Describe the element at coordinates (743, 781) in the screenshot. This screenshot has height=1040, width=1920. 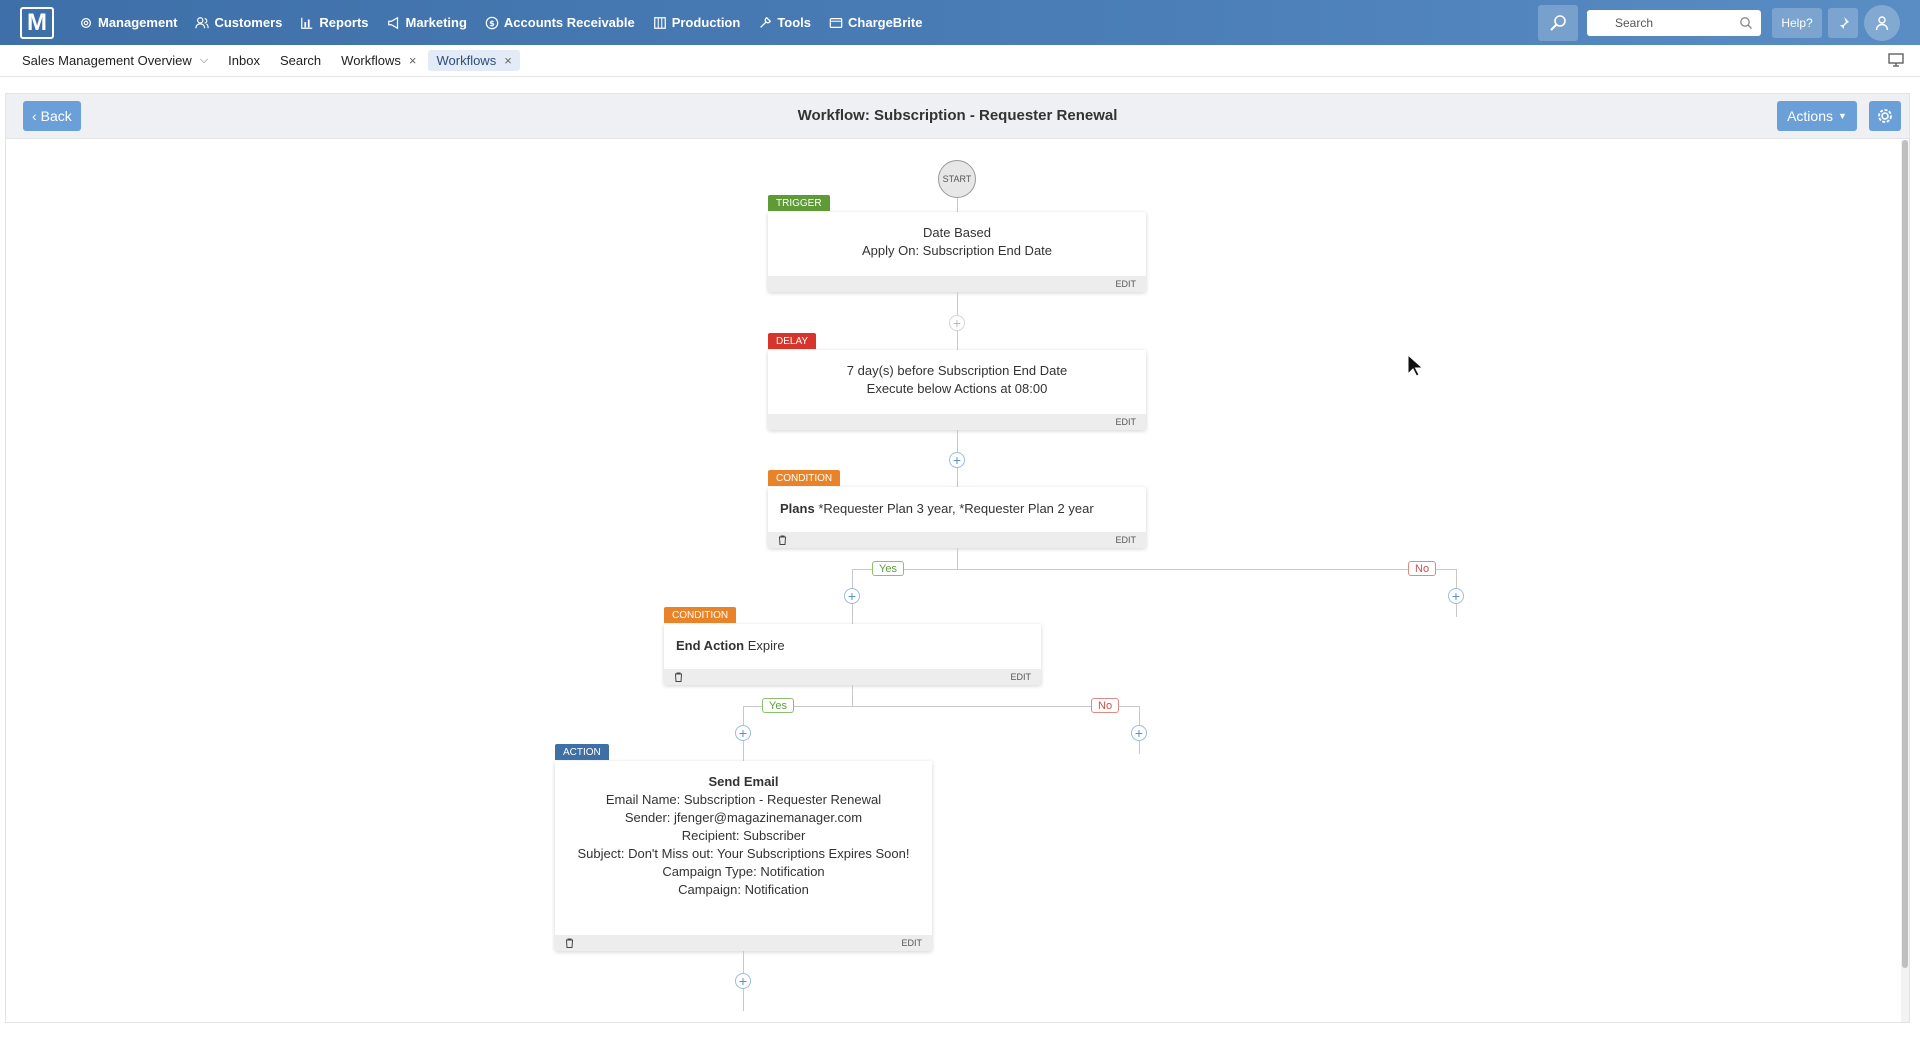
I see `action-title: Send Email` at that location.